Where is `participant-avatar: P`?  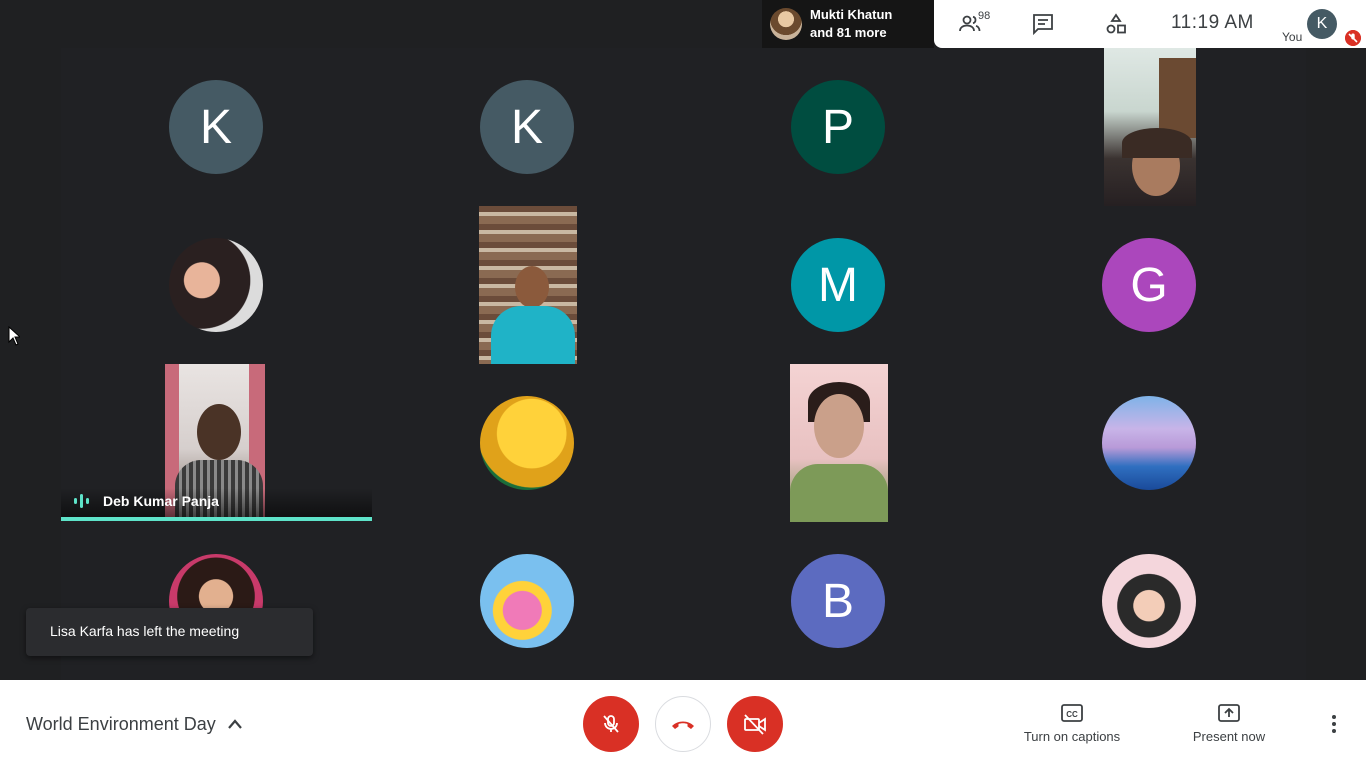
participant-avatar: P is located at coordinates (838, 127).